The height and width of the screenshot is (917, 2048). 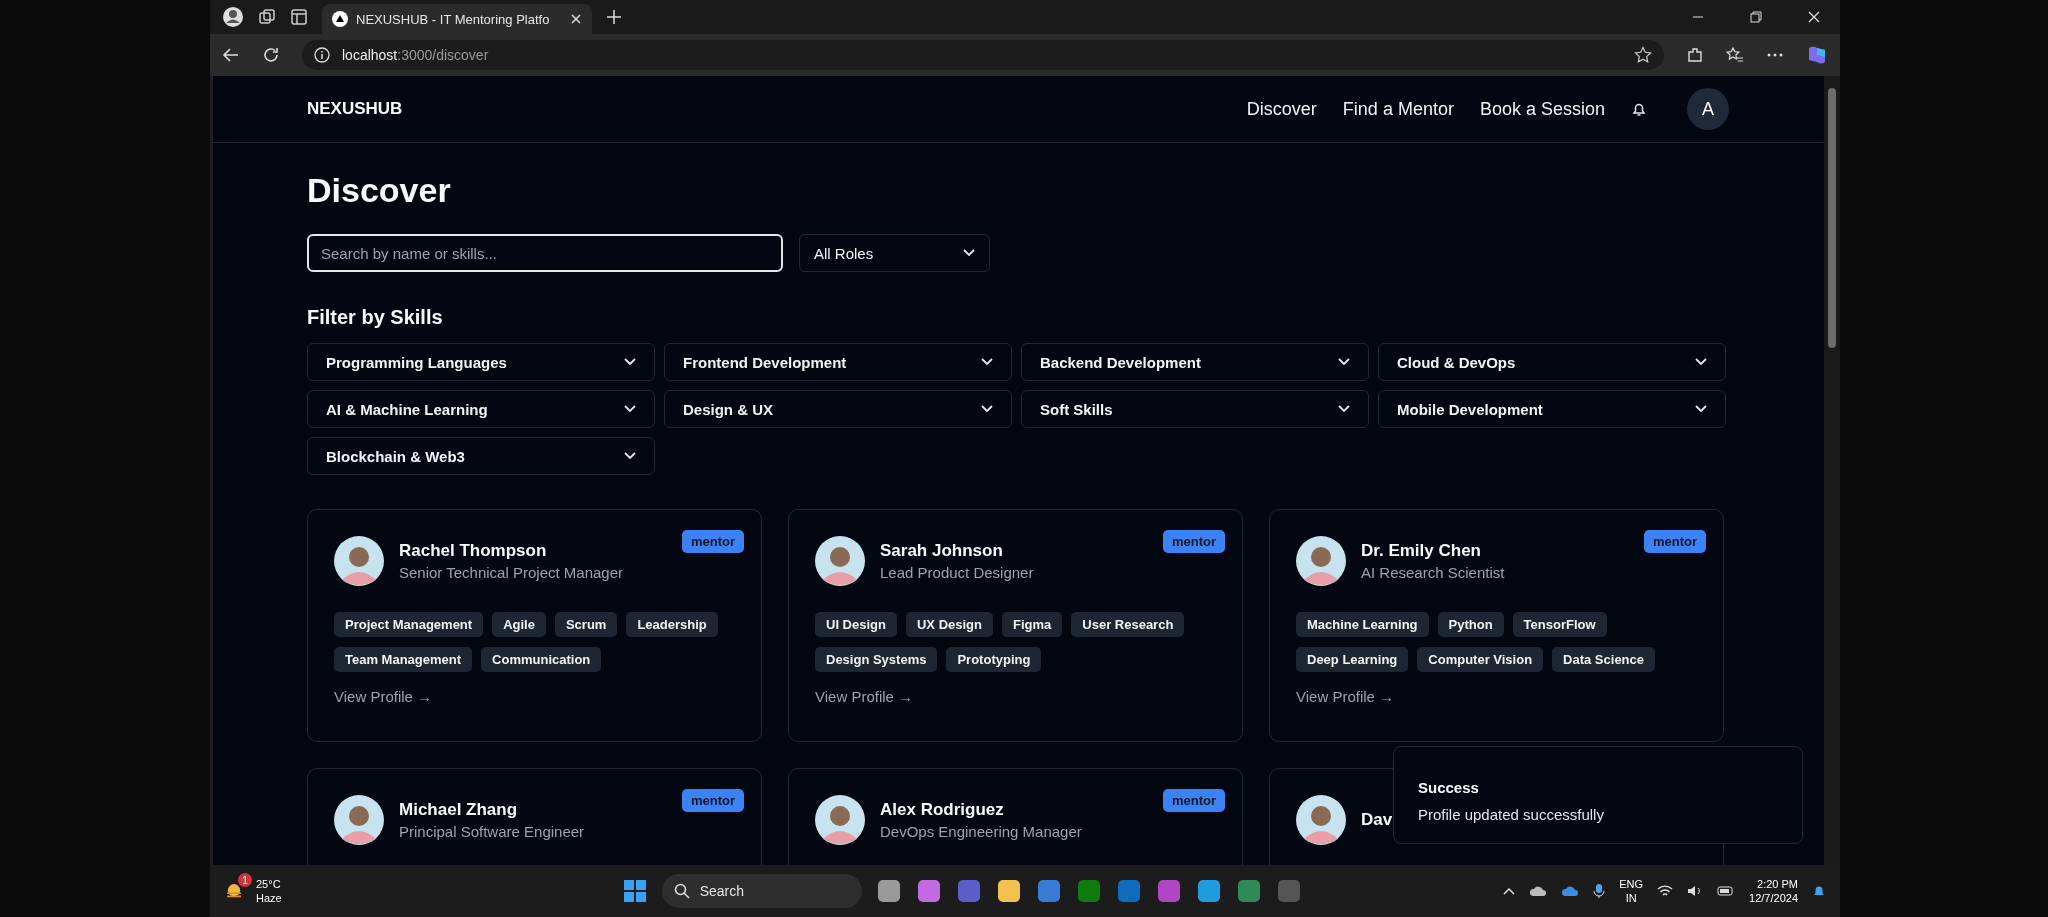 What do you see at coordinates (1773, 898) in the screenshot?
I see `clock-date: 12/7/2024` at bounding box center [1773, 898].